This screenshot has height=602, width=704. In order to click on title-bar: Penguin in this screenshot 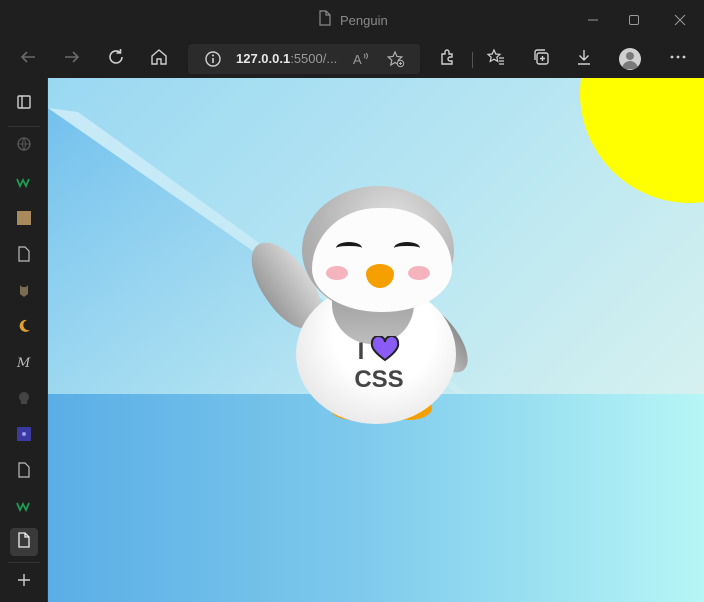, I will do `click(352, 20)`.